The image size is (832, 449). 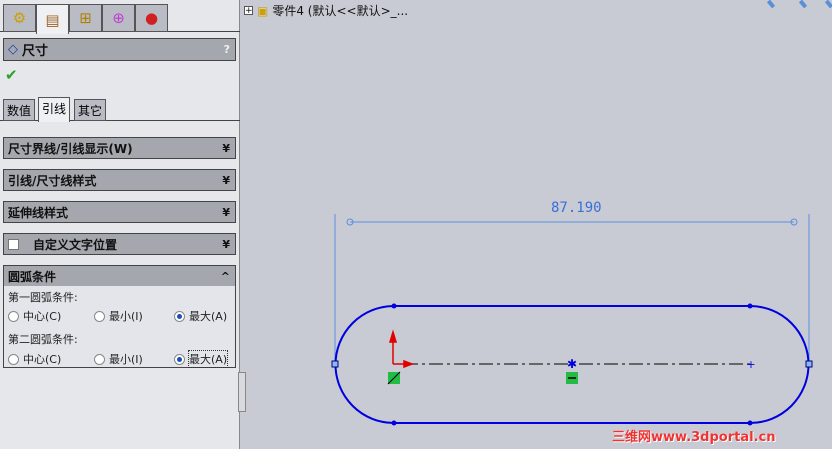 What do you see at coordinates (572, 364) in the screenshot?
I see `center-point-icon: ✱` at bounding box center [572, 364].